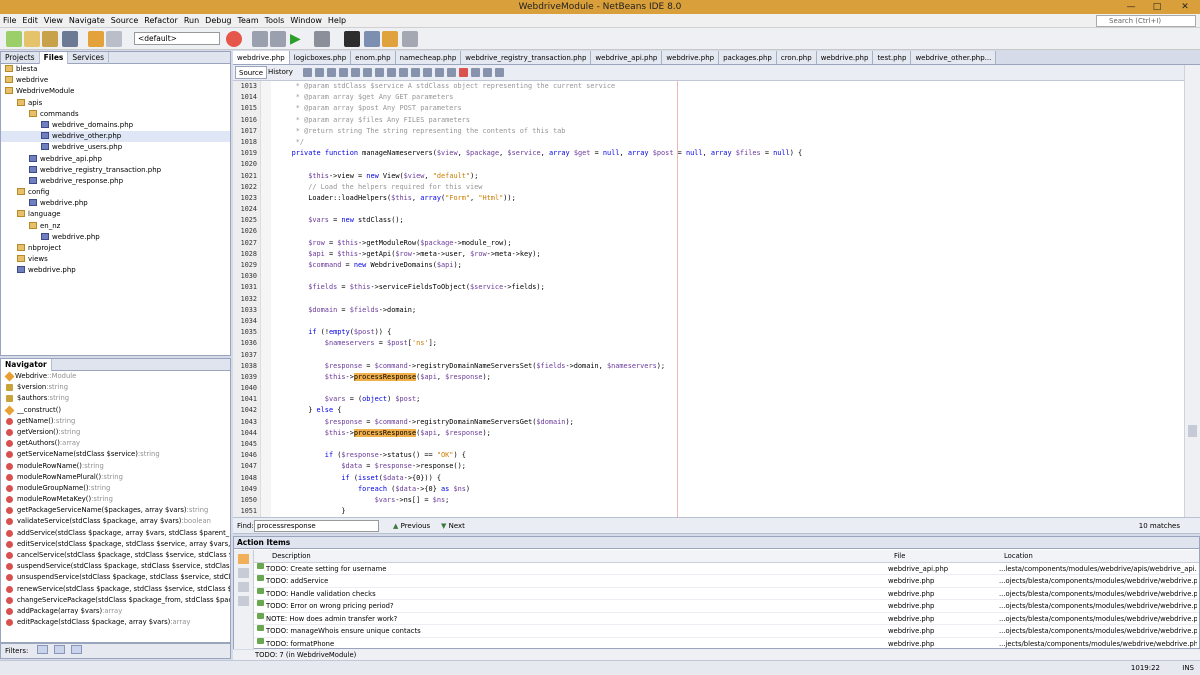 This screenshot has height=675, width=1200. I want to click on code-line: } else {, so click(727, 410).